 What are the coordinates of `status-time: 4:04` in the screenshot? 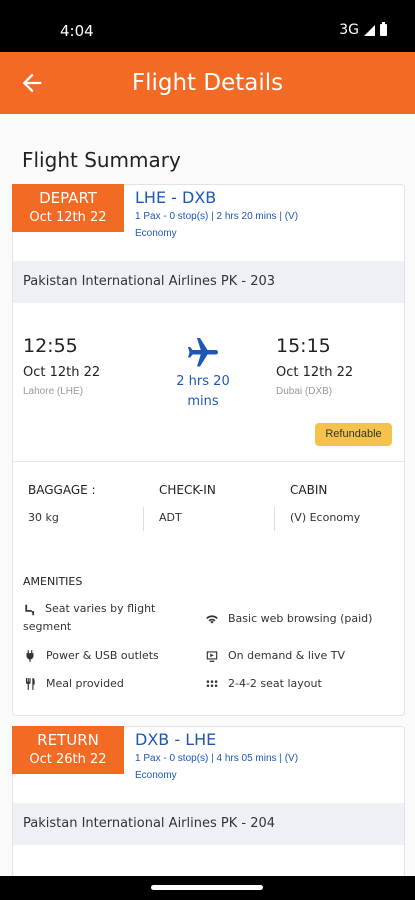 It's located at (77, 31).